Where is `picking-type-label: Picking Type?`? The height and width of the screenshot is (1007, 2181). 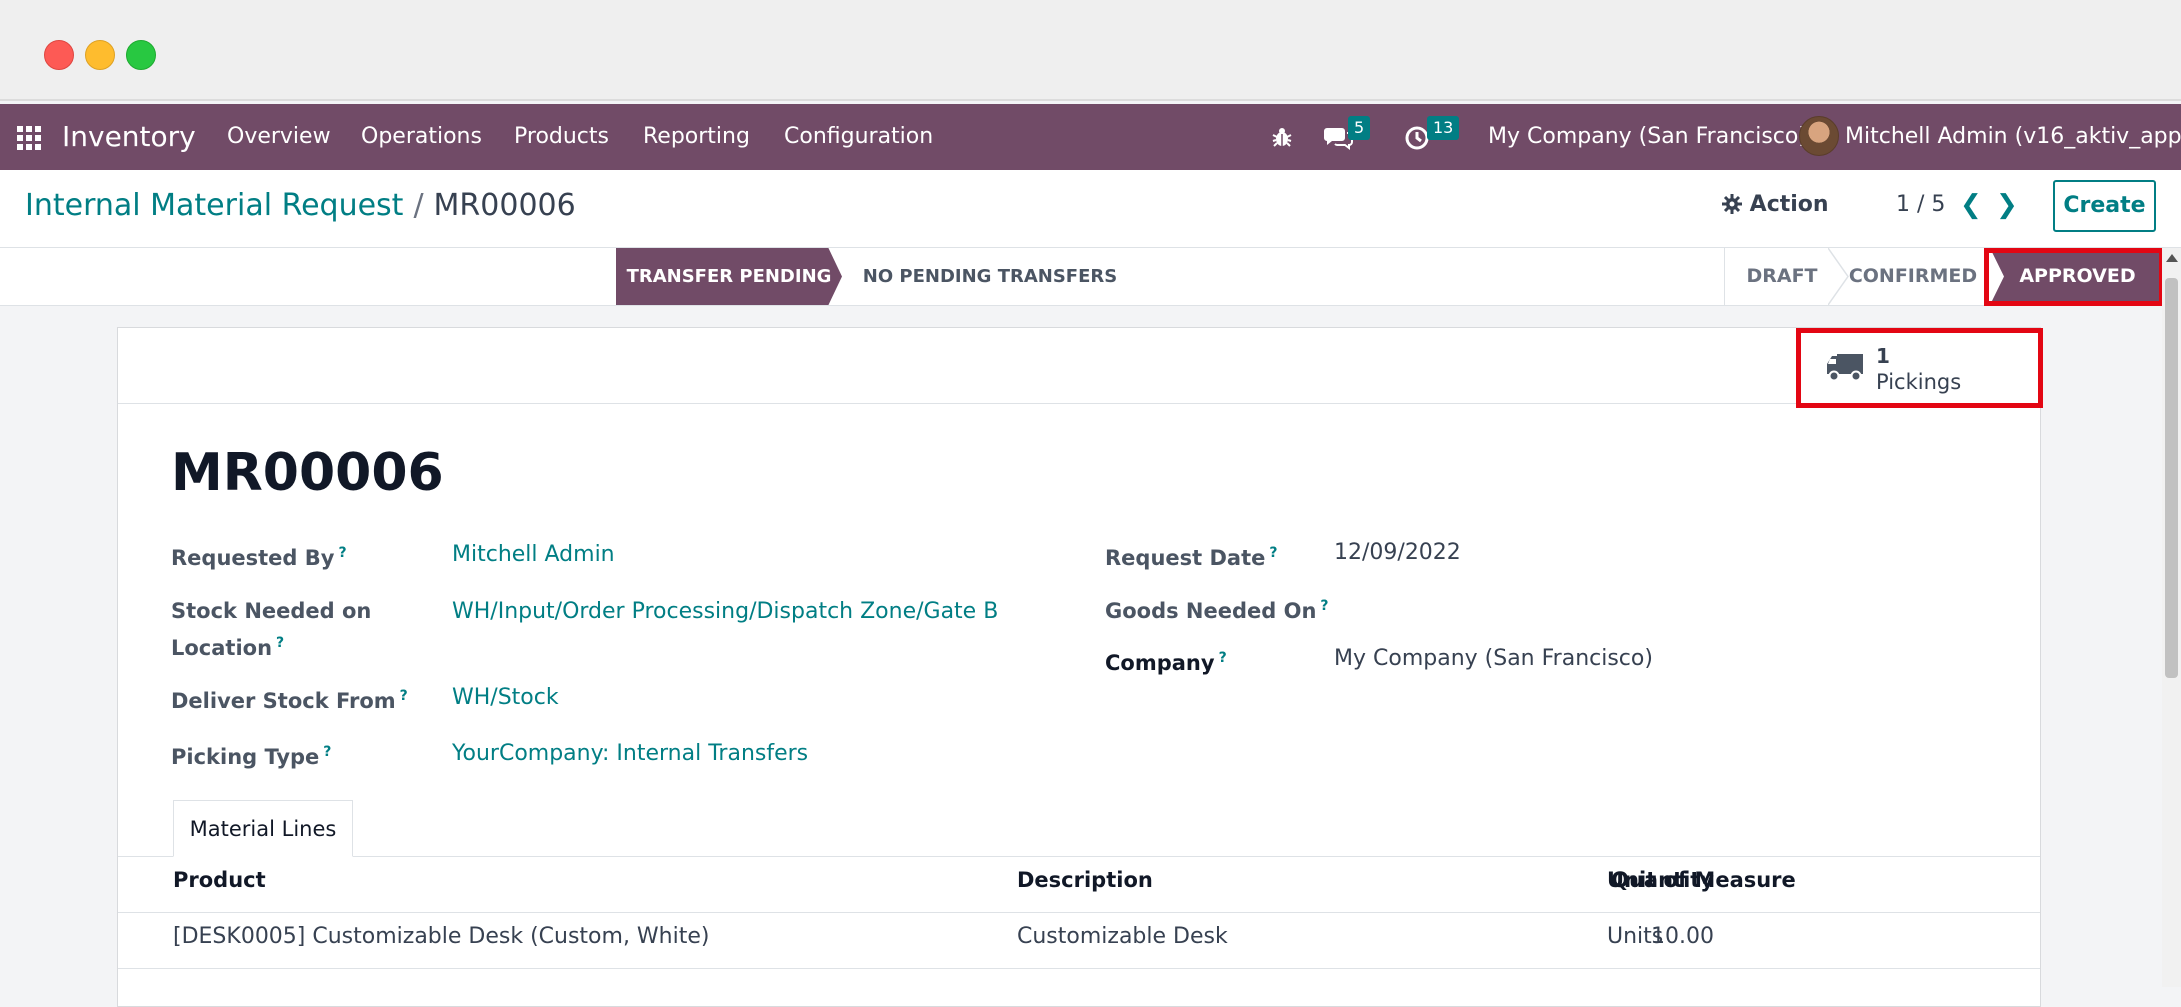
picking-type-label: Picking Type? is located at coordinates (251, 754).